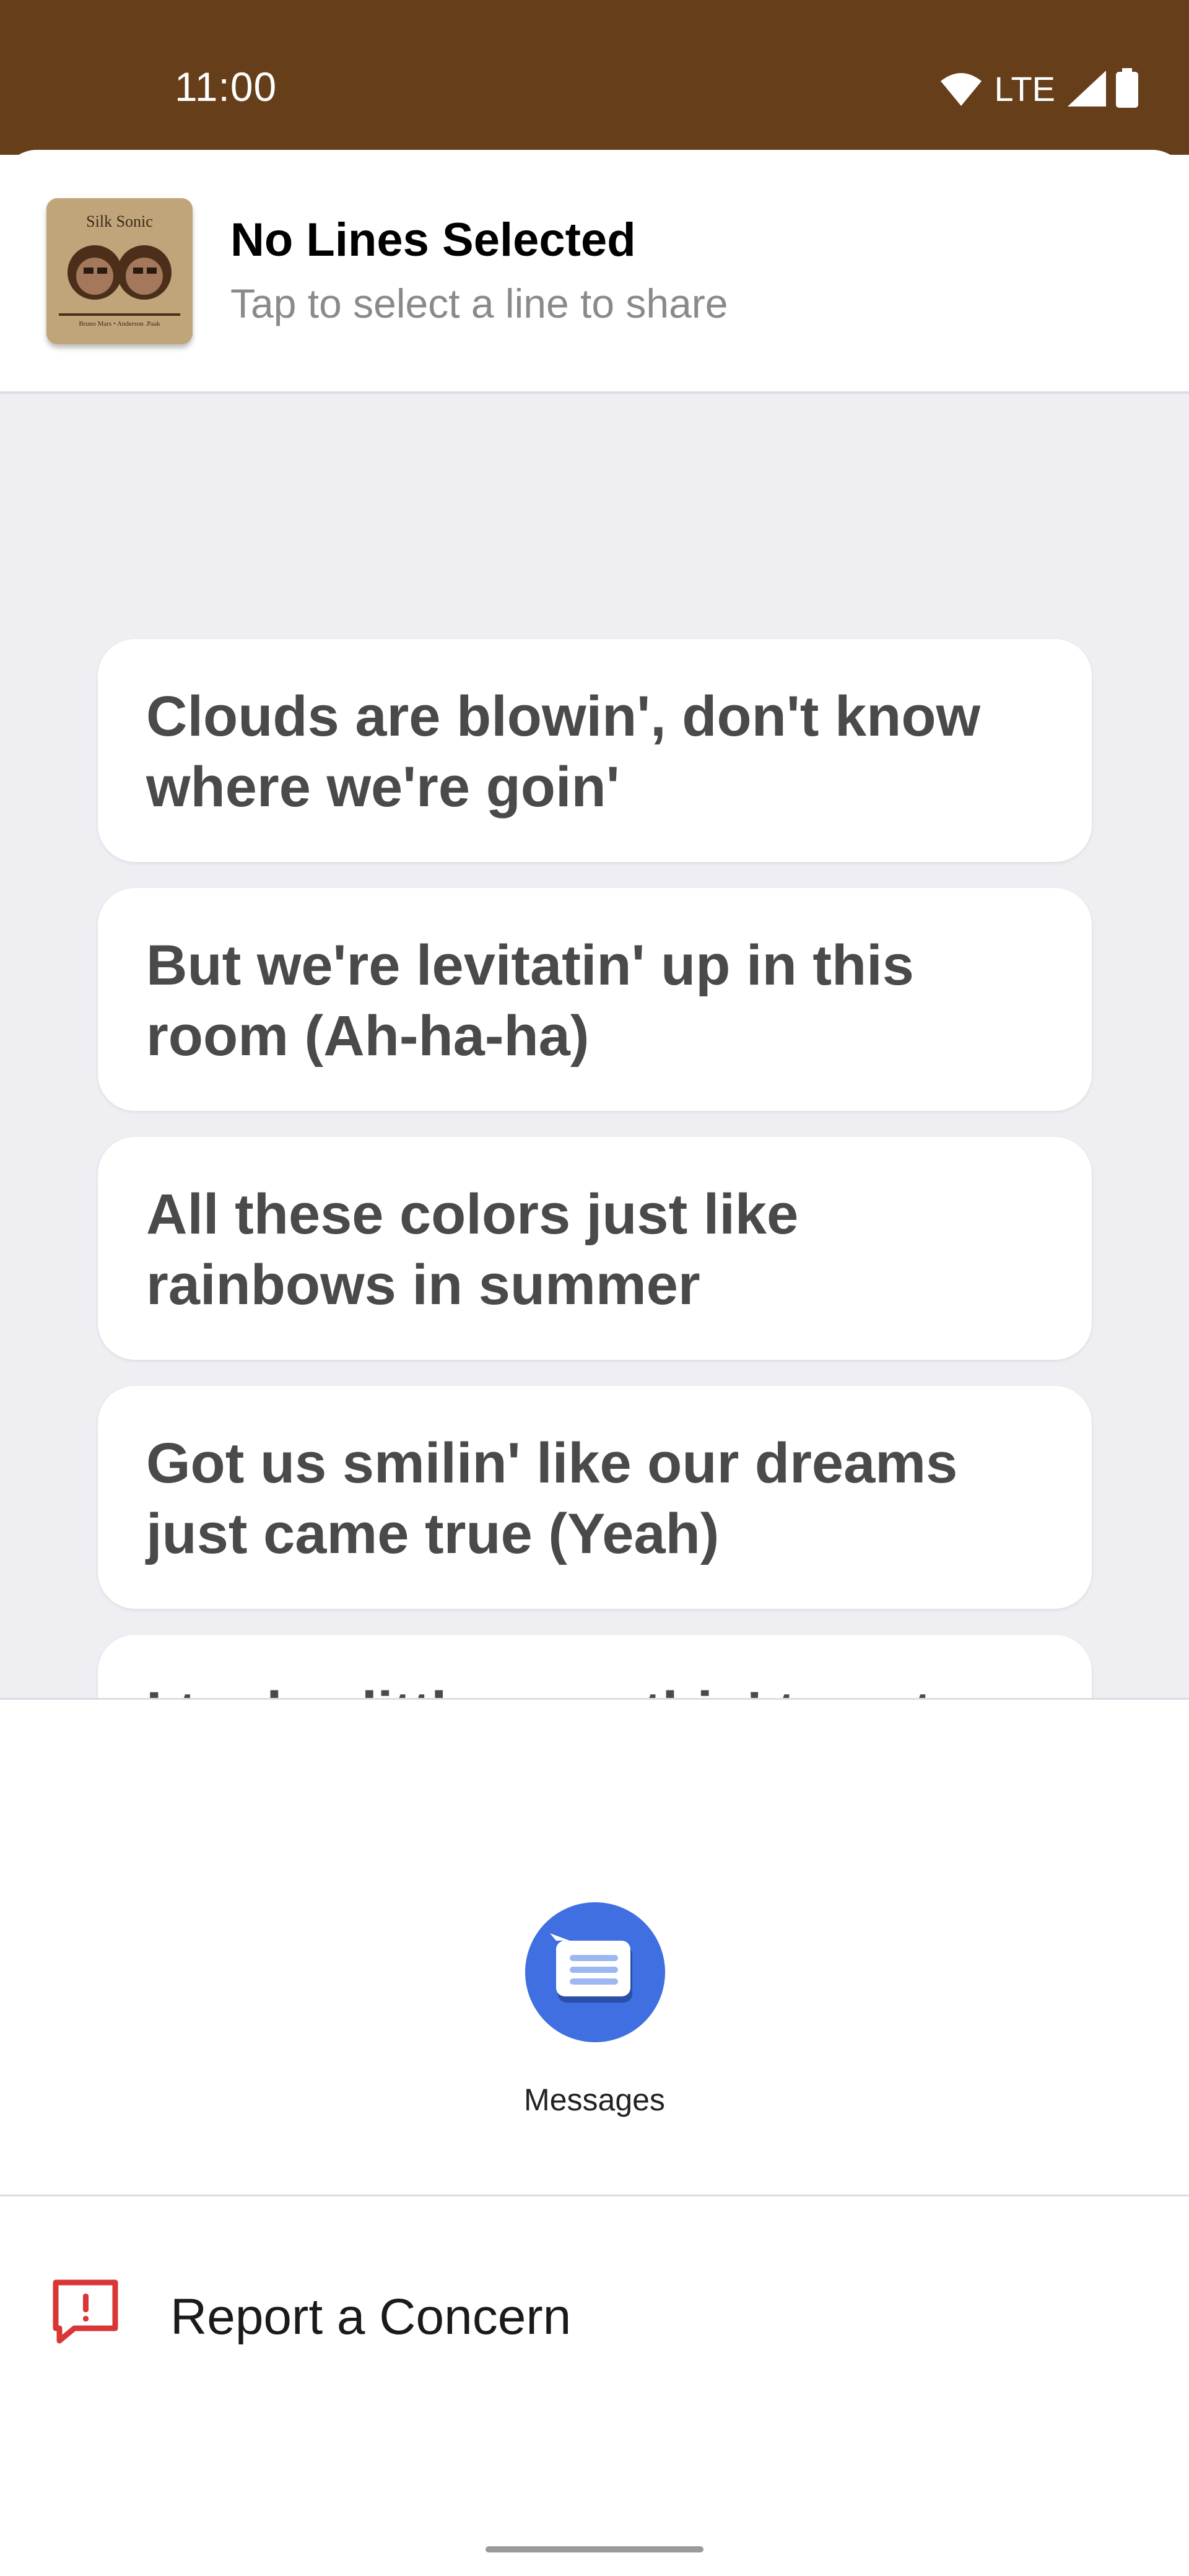 Image resolution: width=1189 pixels, height=2576 pixels. What do you see at coordinates (371, 2317) in the screenshot?
I see `report-concern-label: Report a Concern` at bounding box center [371, 2317].